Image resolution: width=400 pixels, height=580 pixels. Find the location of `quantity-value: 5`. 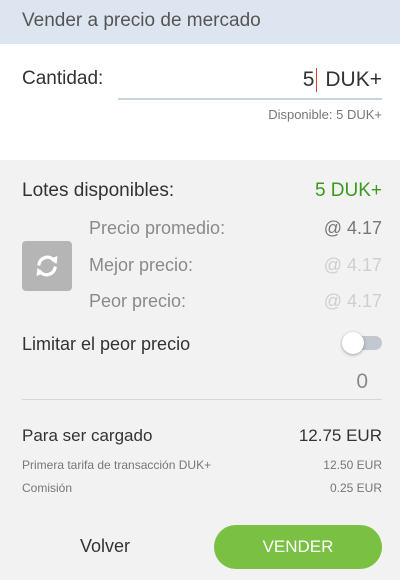

quantity-value: 5 is located at coordinates (308, 79).